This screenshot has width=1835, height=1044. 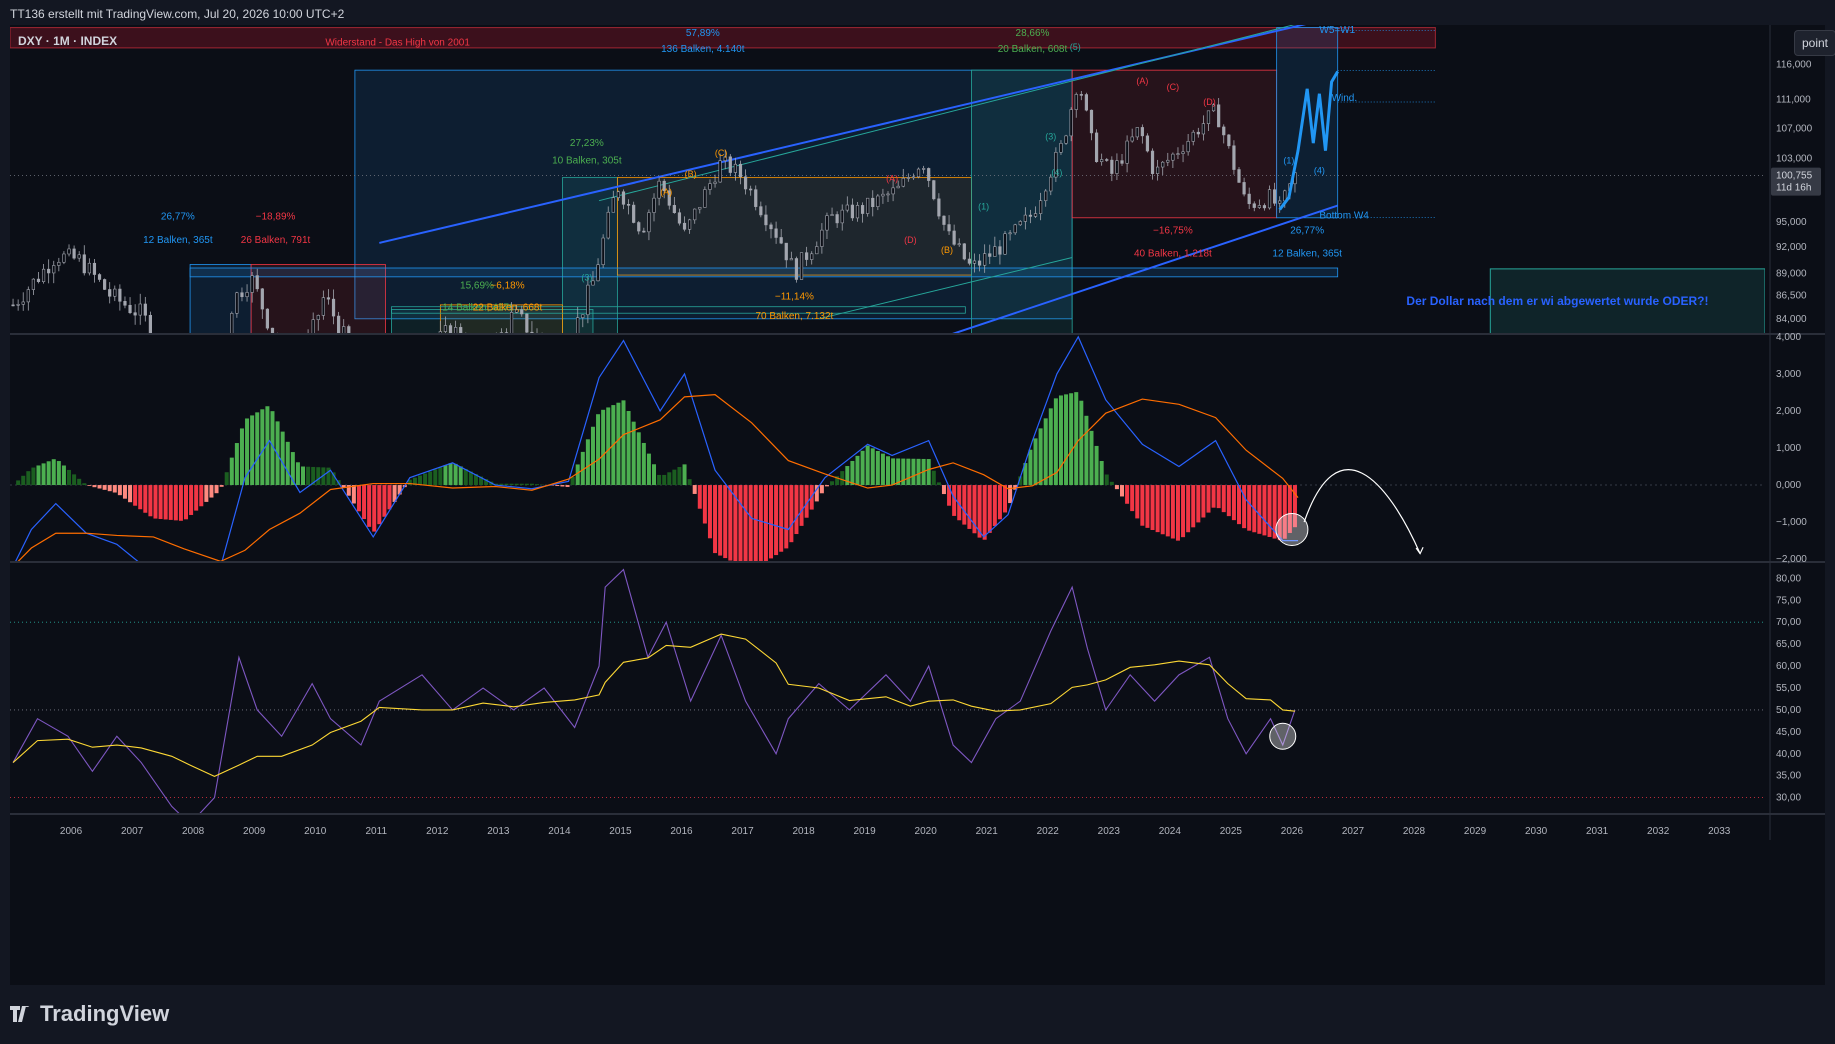 What do you see at coordinates (1307, 231) in the screenshot?
I see `annotation-text: 26,77%` at bounding box center [1307, 231].